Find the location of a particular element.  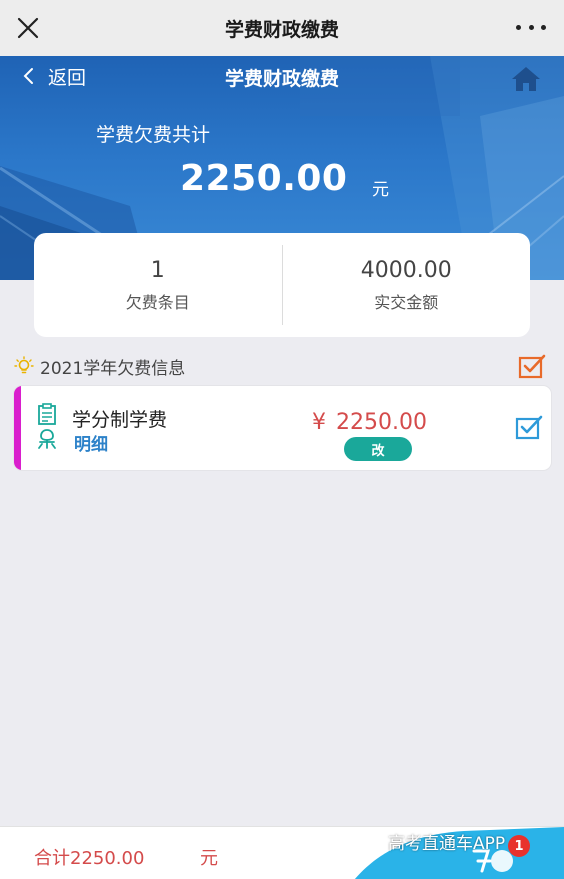

wechat-top-bar: 学费财政缴费 is located at coordinates (282, 28).